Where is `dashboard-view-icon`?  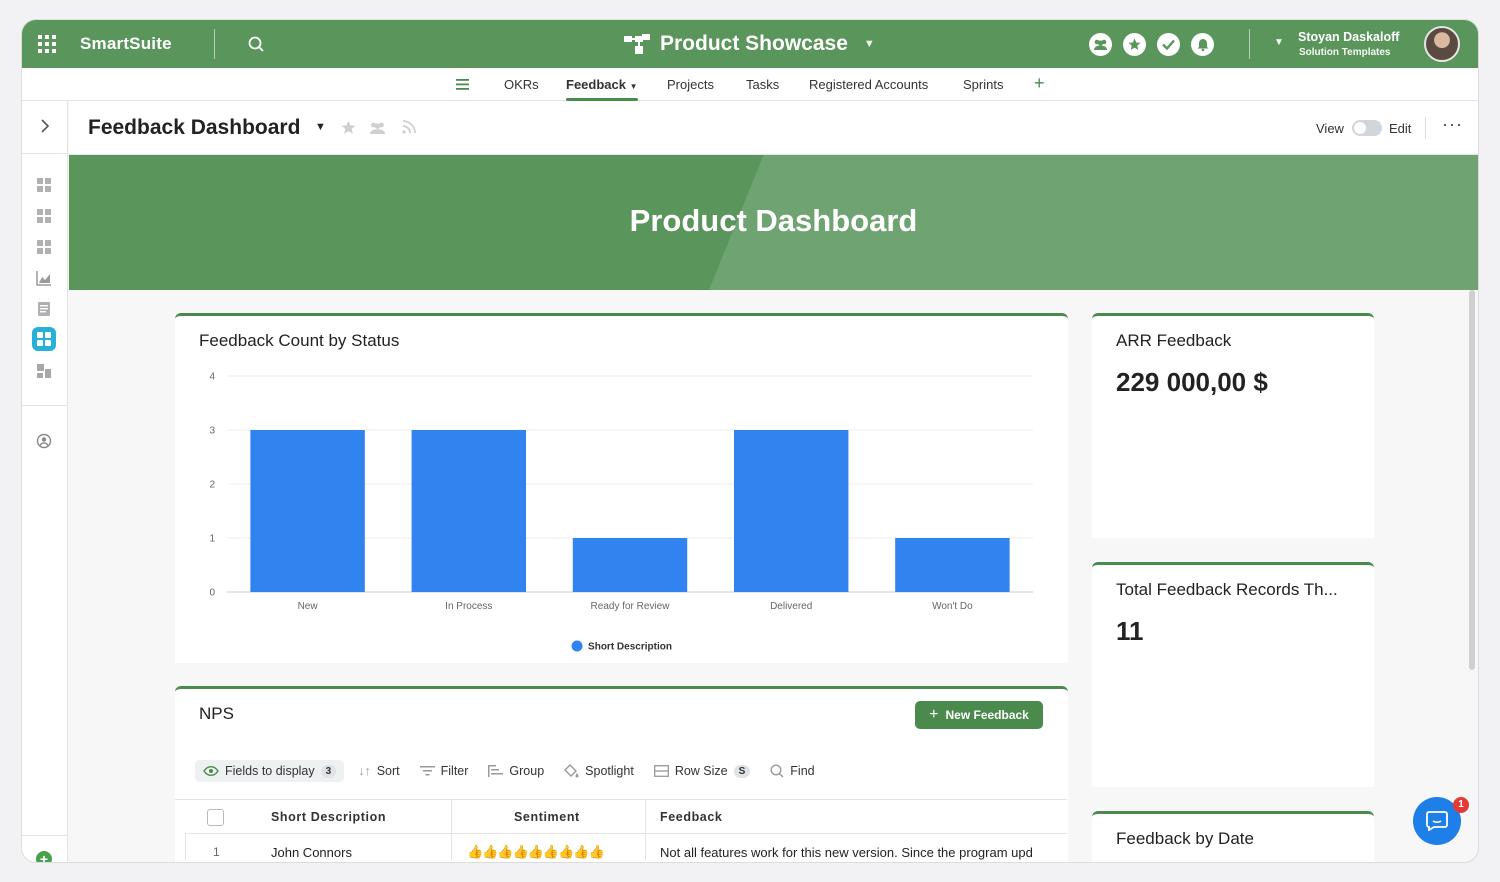 dashboard-view-icon is located at coordinates (44, 339).